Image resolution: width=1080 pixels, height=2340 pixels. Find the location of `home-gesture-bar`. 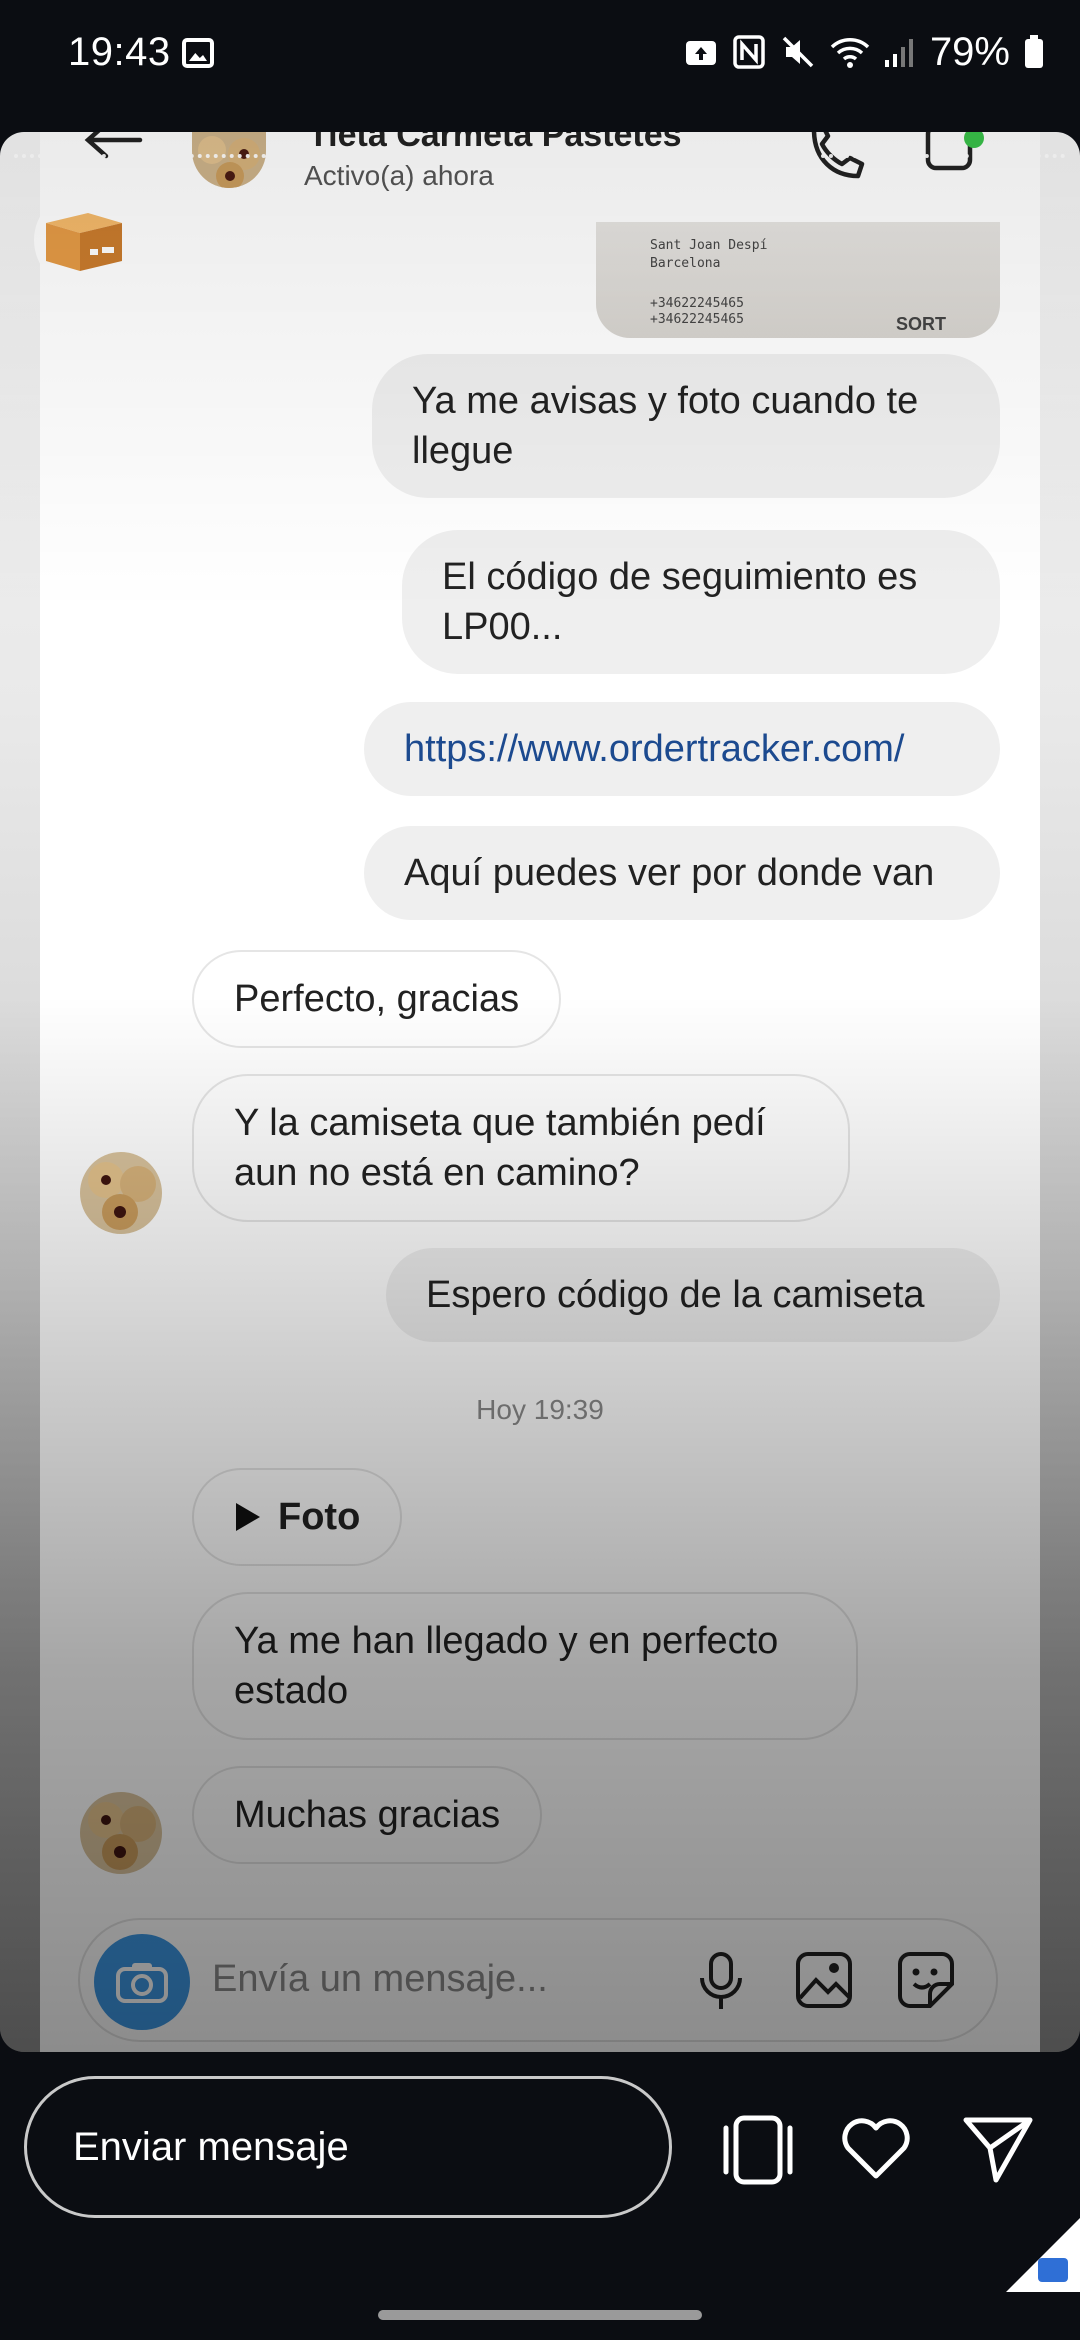

home-gesture-bar is located at coordinates (540, 2315).